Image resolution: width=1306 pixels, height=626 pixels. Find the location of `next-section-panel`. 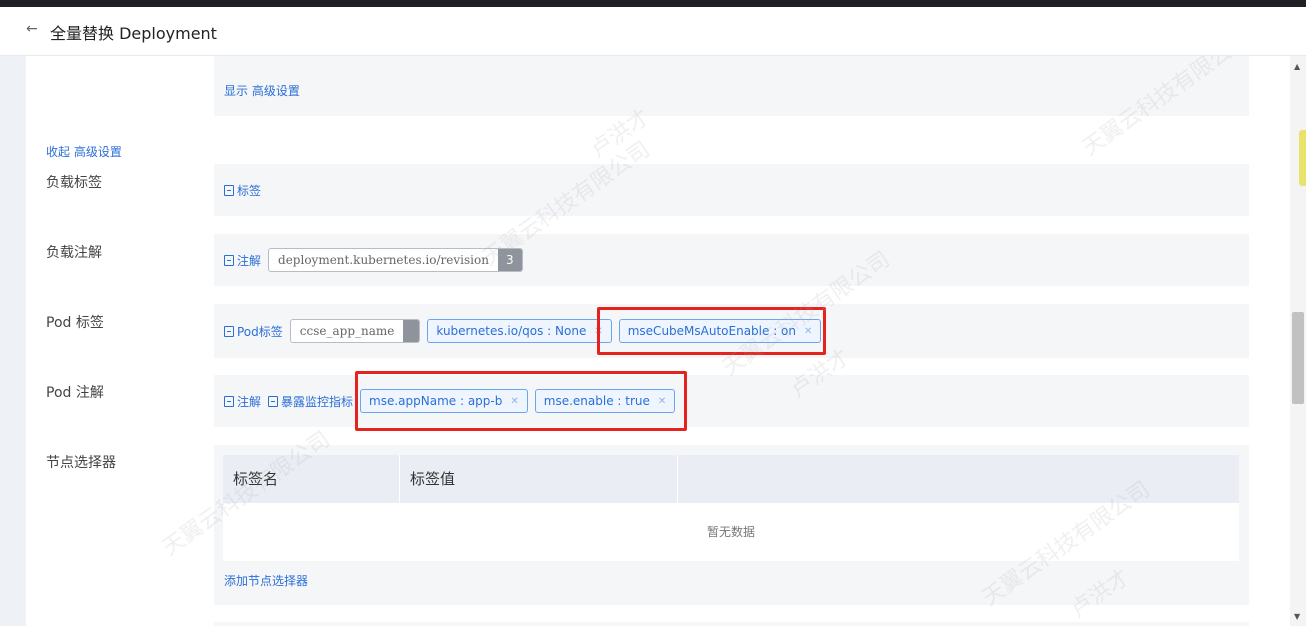

next-section-panel is located at coordinates (731, 624).